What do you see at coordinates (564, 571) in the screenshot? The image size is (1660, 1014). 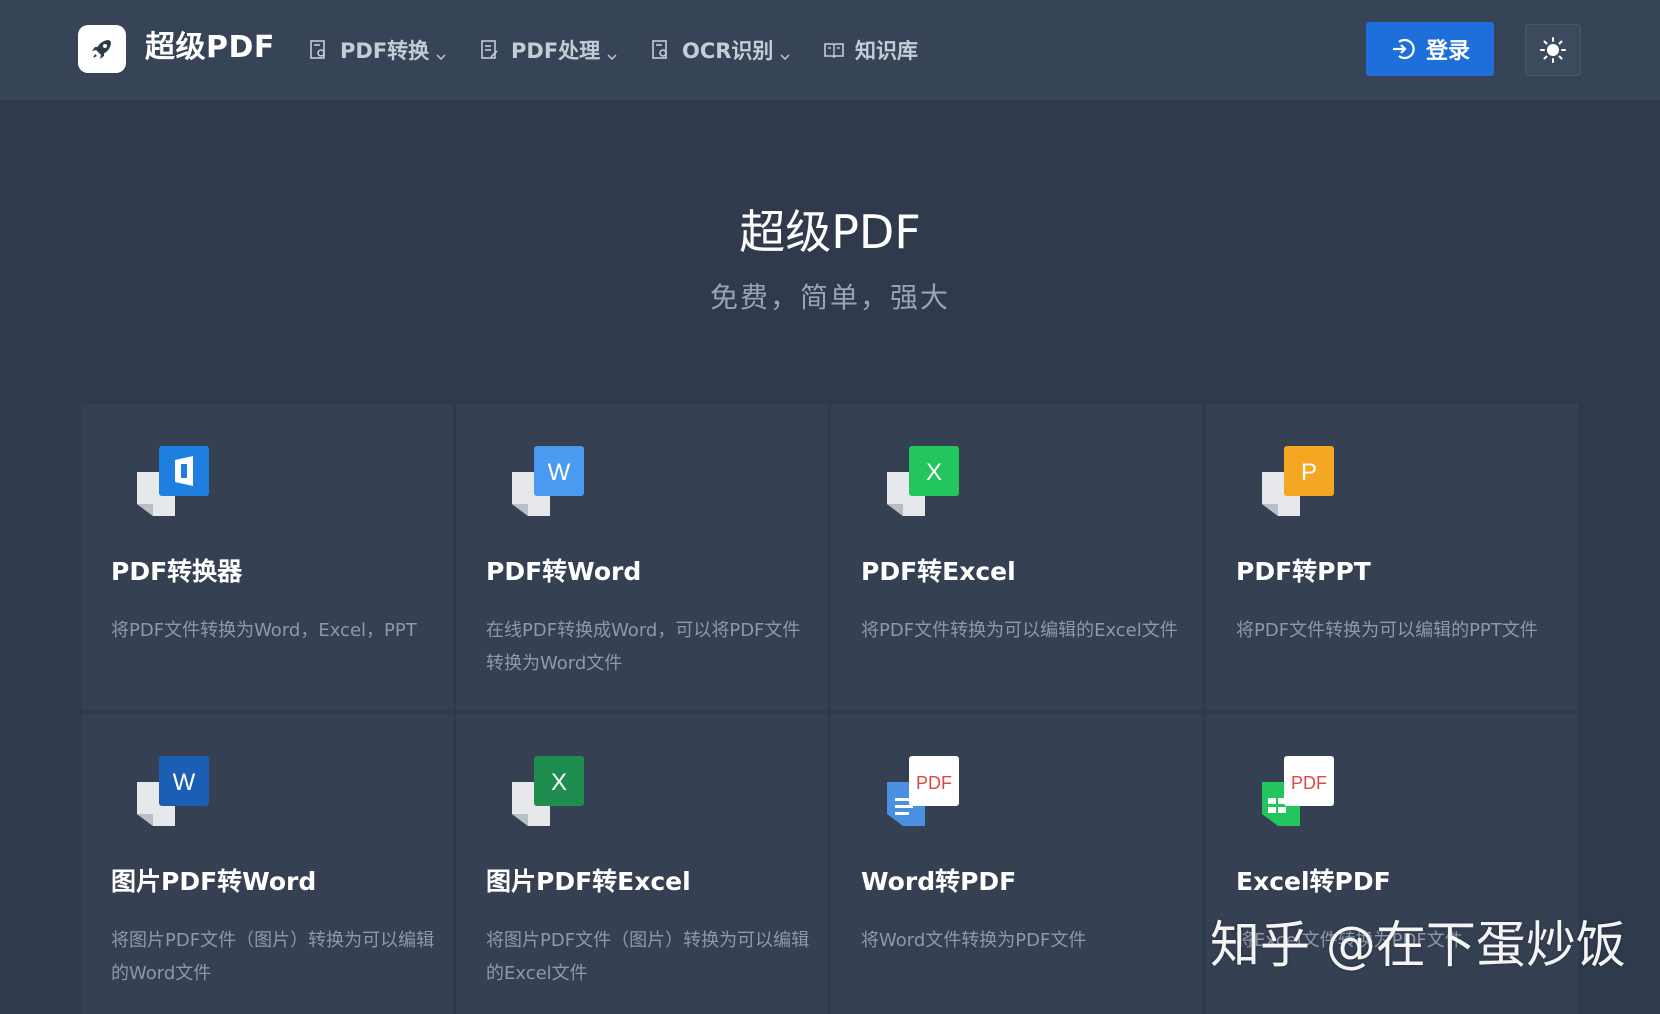 I see `tool-title: PDF转Word` at bounding box center [564, 571].